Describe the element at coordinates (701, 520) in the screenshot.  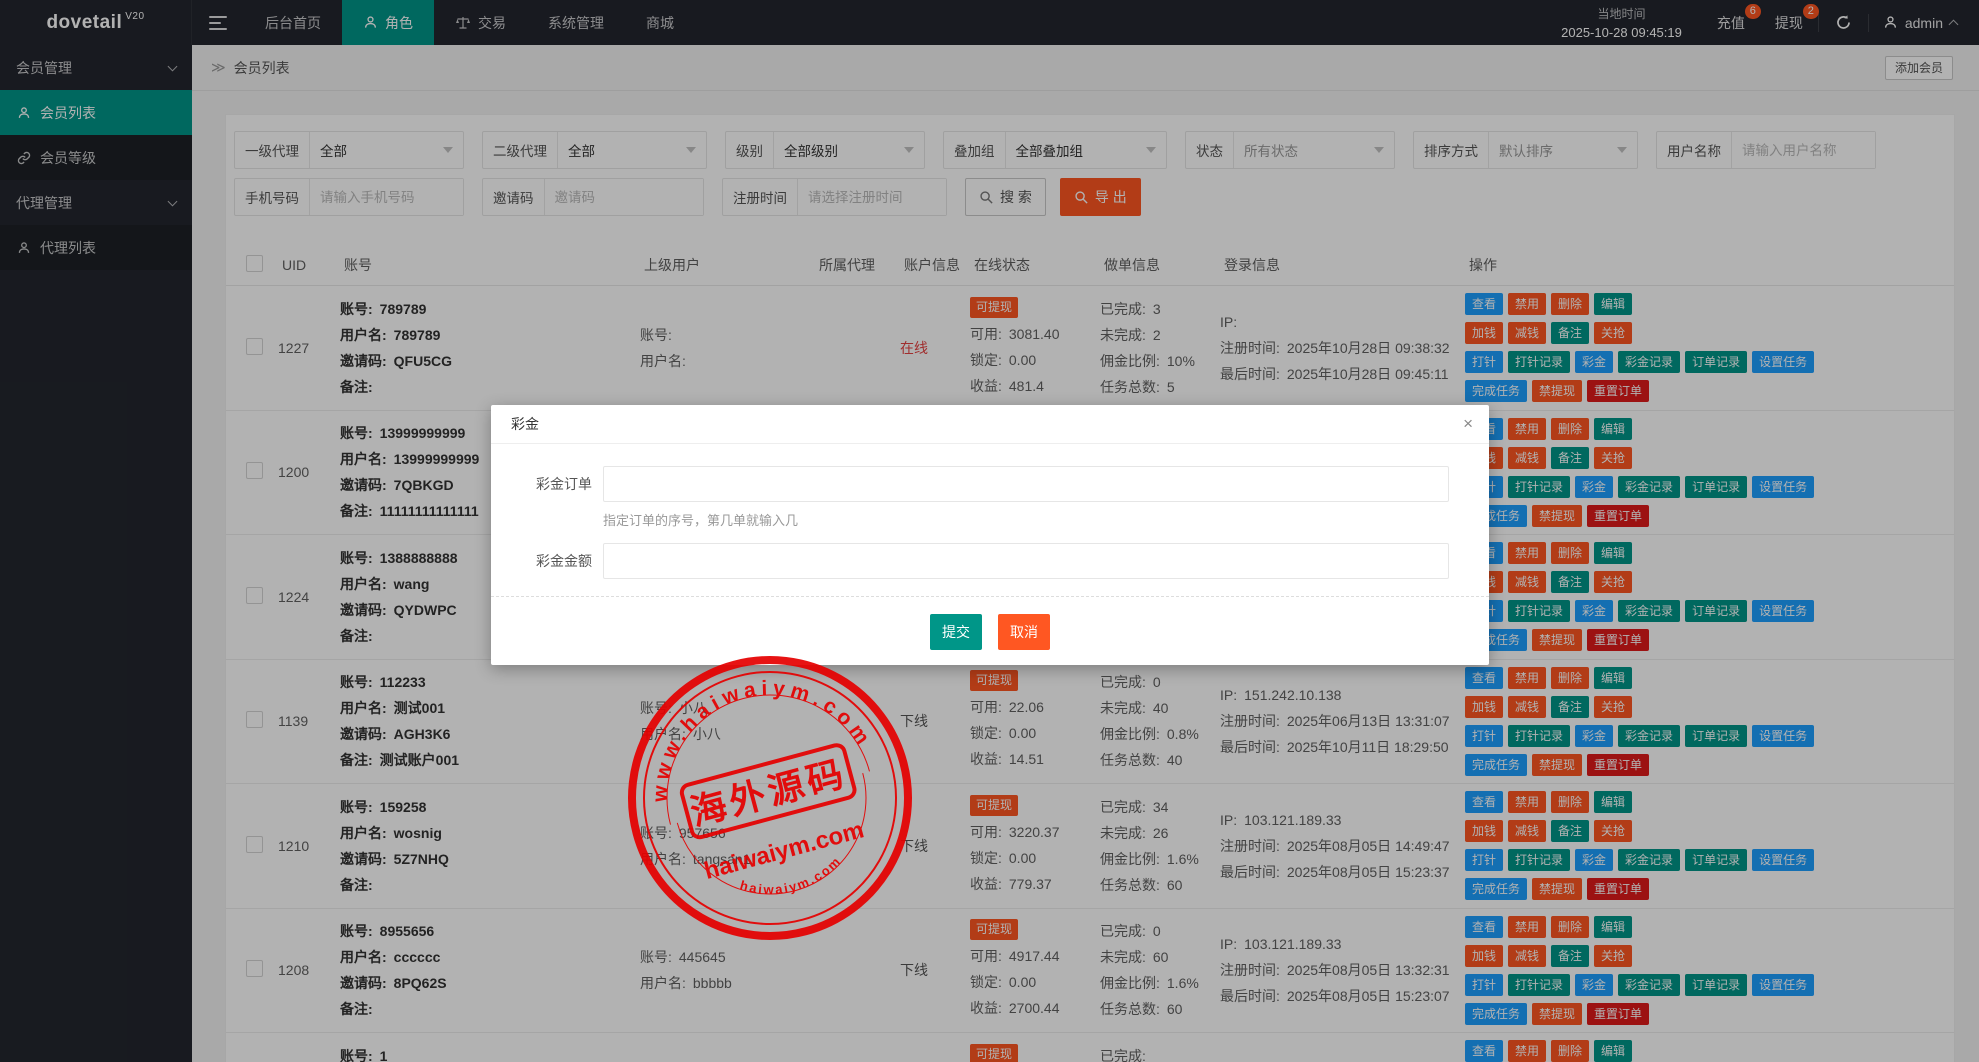
I see `bonus-order-hint: 指定订单的序号，第几单就输入几` at that location.